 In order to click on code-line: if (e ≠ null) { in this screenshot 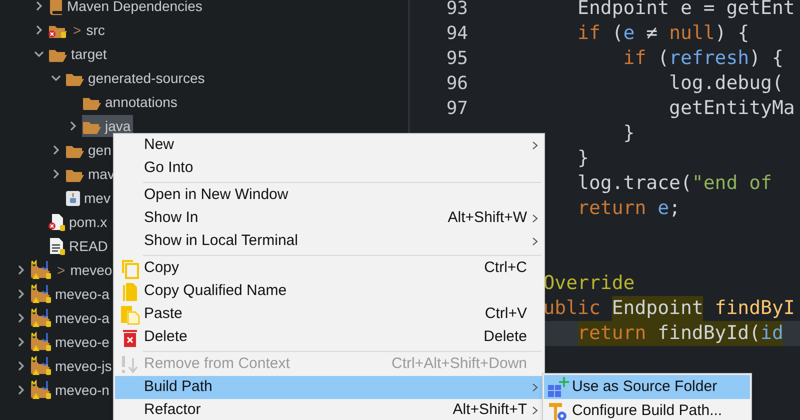, I will do `click(663, 33)`.